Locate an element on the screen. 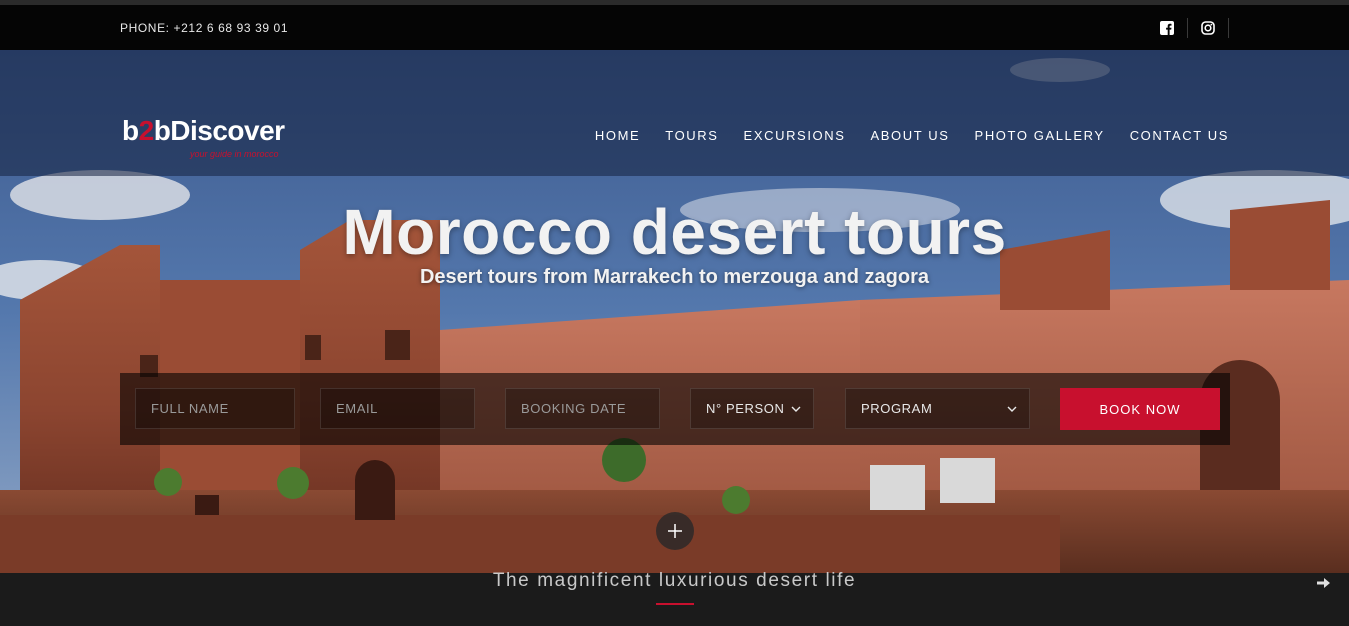 This screenshot has width=1349, height=626. social-links is located at coordinates (1188, 28).